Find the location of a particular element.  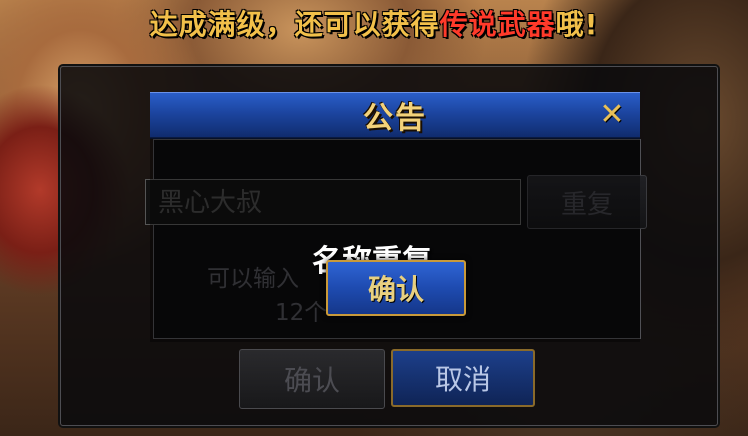

notice-confirm-button: 确认 is located at coordinates (396, 288).